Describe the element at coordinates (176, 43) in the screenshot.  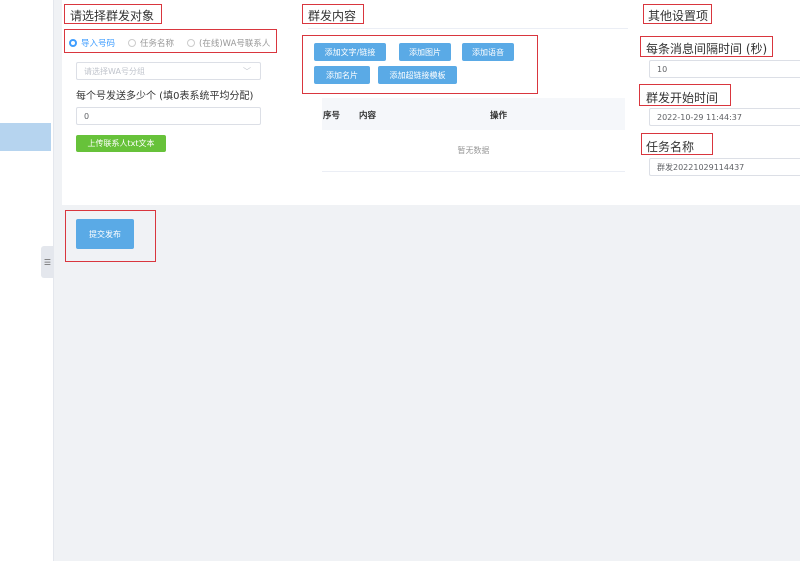
I see `target-radio-group: 导入号码 任务名称 (在线)WA号联系人` at that location.